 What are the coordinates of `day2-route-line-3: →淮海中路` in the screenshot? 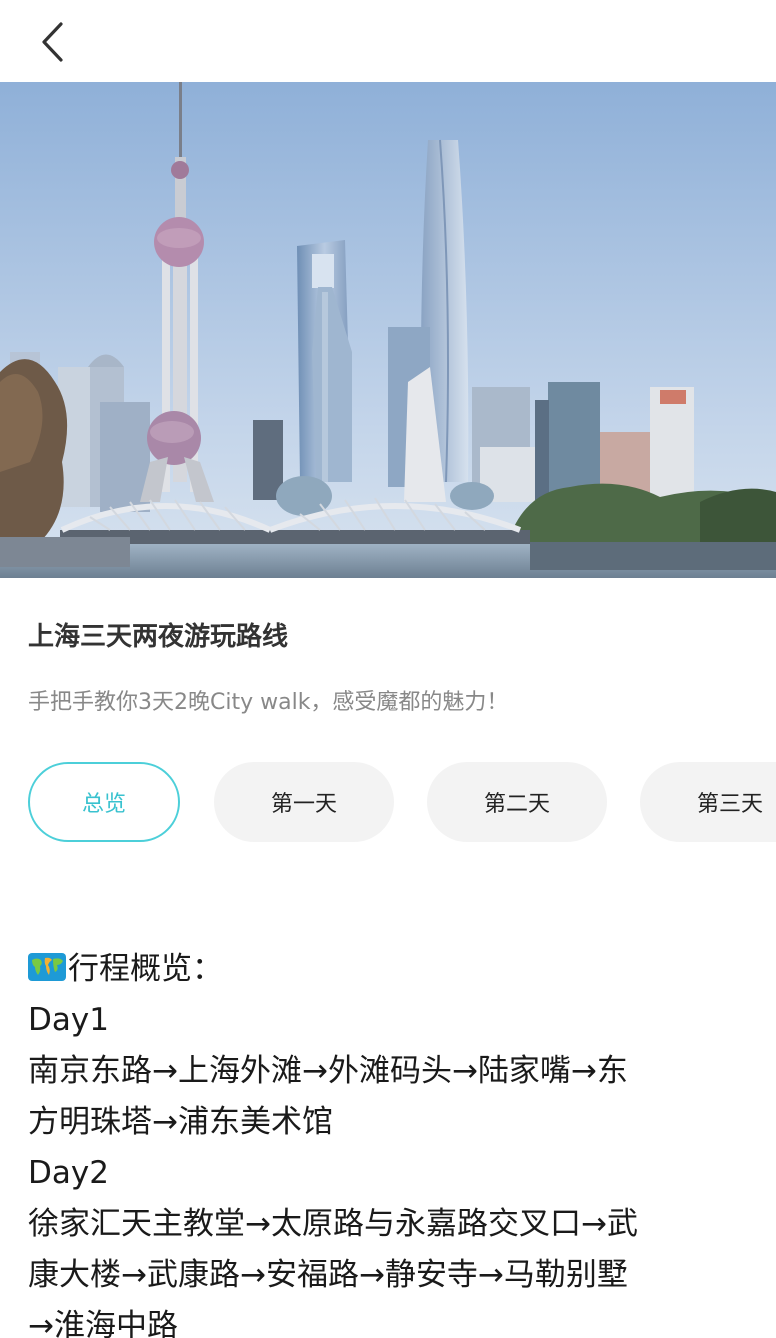 It's located at (103, 1323).